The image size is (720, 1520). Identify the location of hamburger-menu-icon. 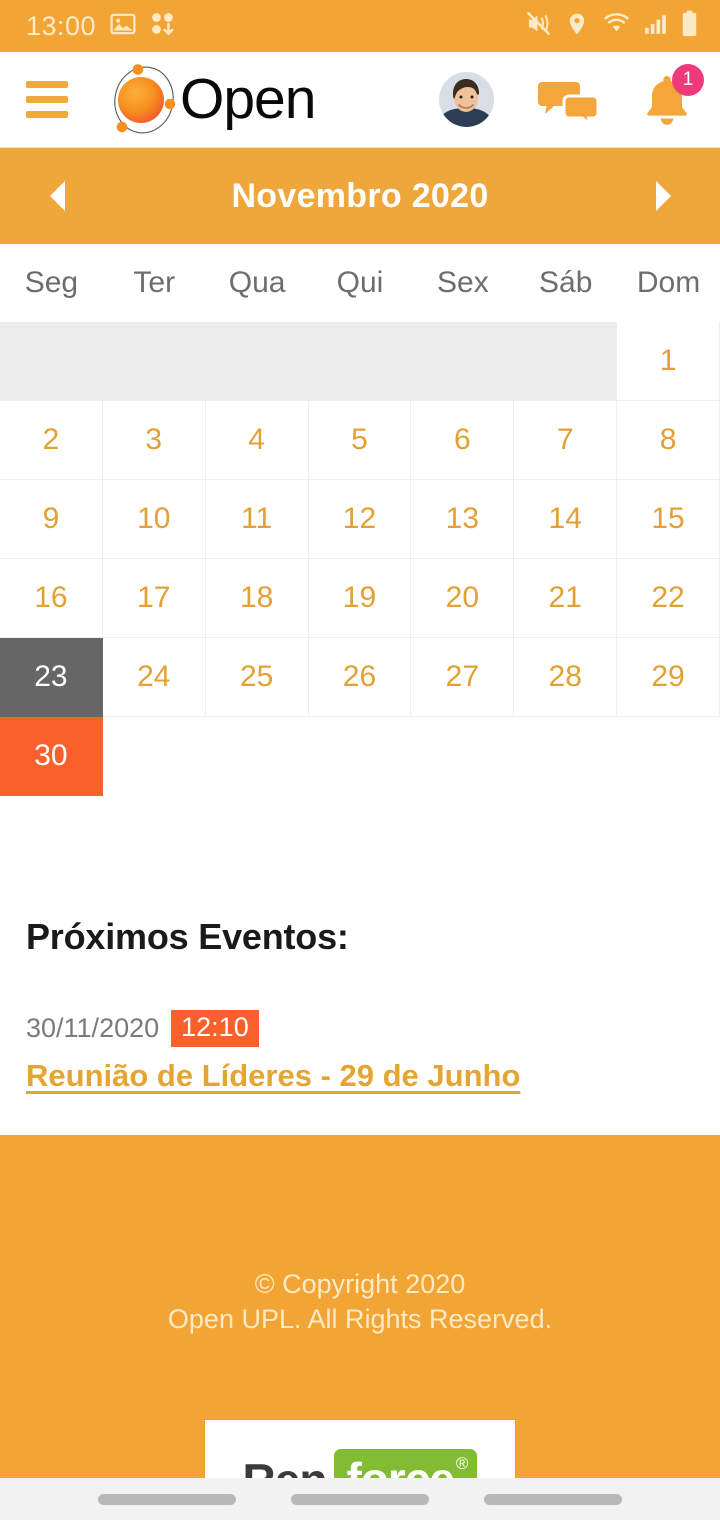
(47, 100).